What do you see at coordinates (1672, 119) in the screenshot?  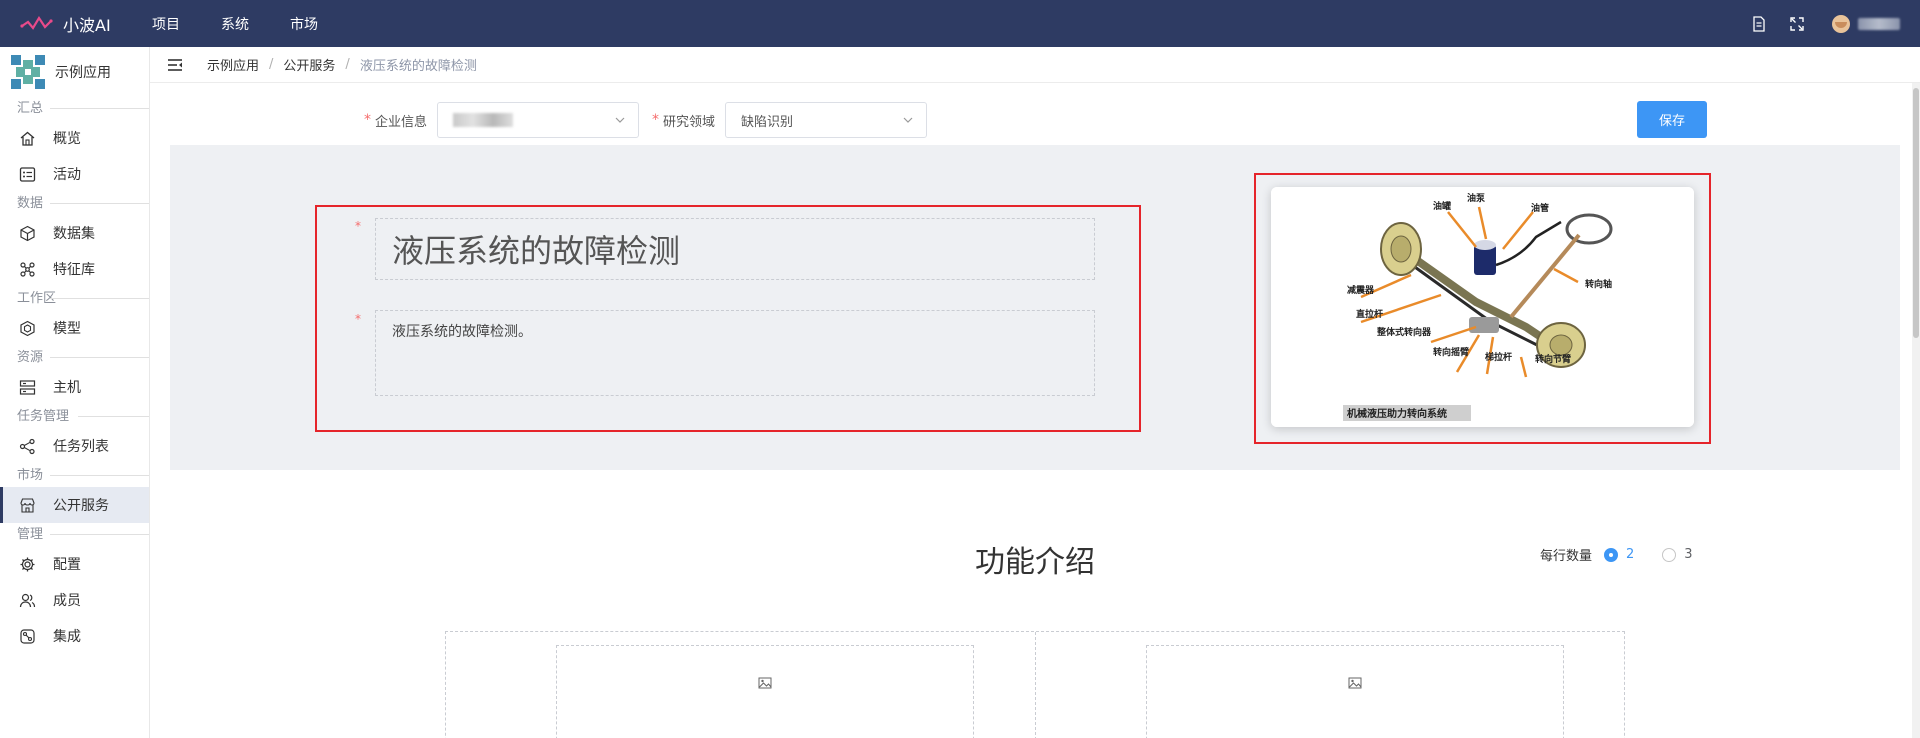 I see `save-button: 保存` at bounding box center [1672, 119].